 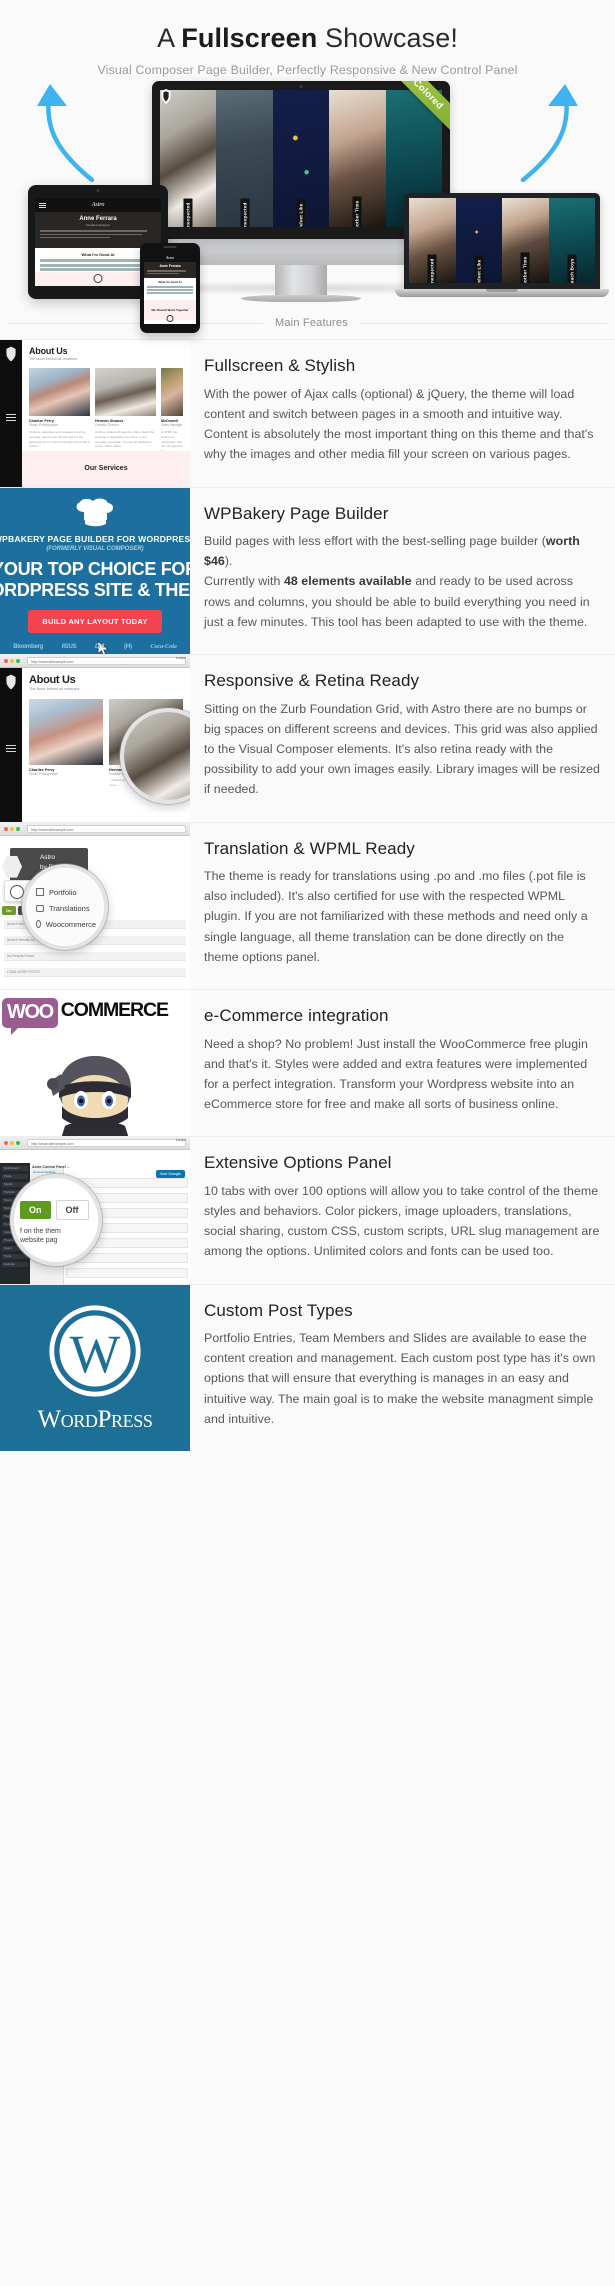 I want to click on menu-item-label: Translations, so click(x=69, y=908).